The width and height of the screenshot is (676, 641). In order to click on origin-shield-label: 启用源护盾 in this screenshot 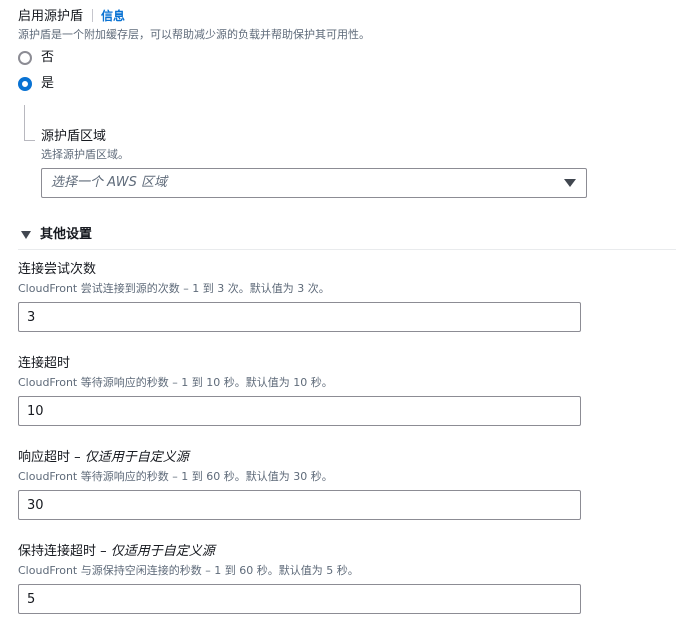, I will do `click(51, 16)`.